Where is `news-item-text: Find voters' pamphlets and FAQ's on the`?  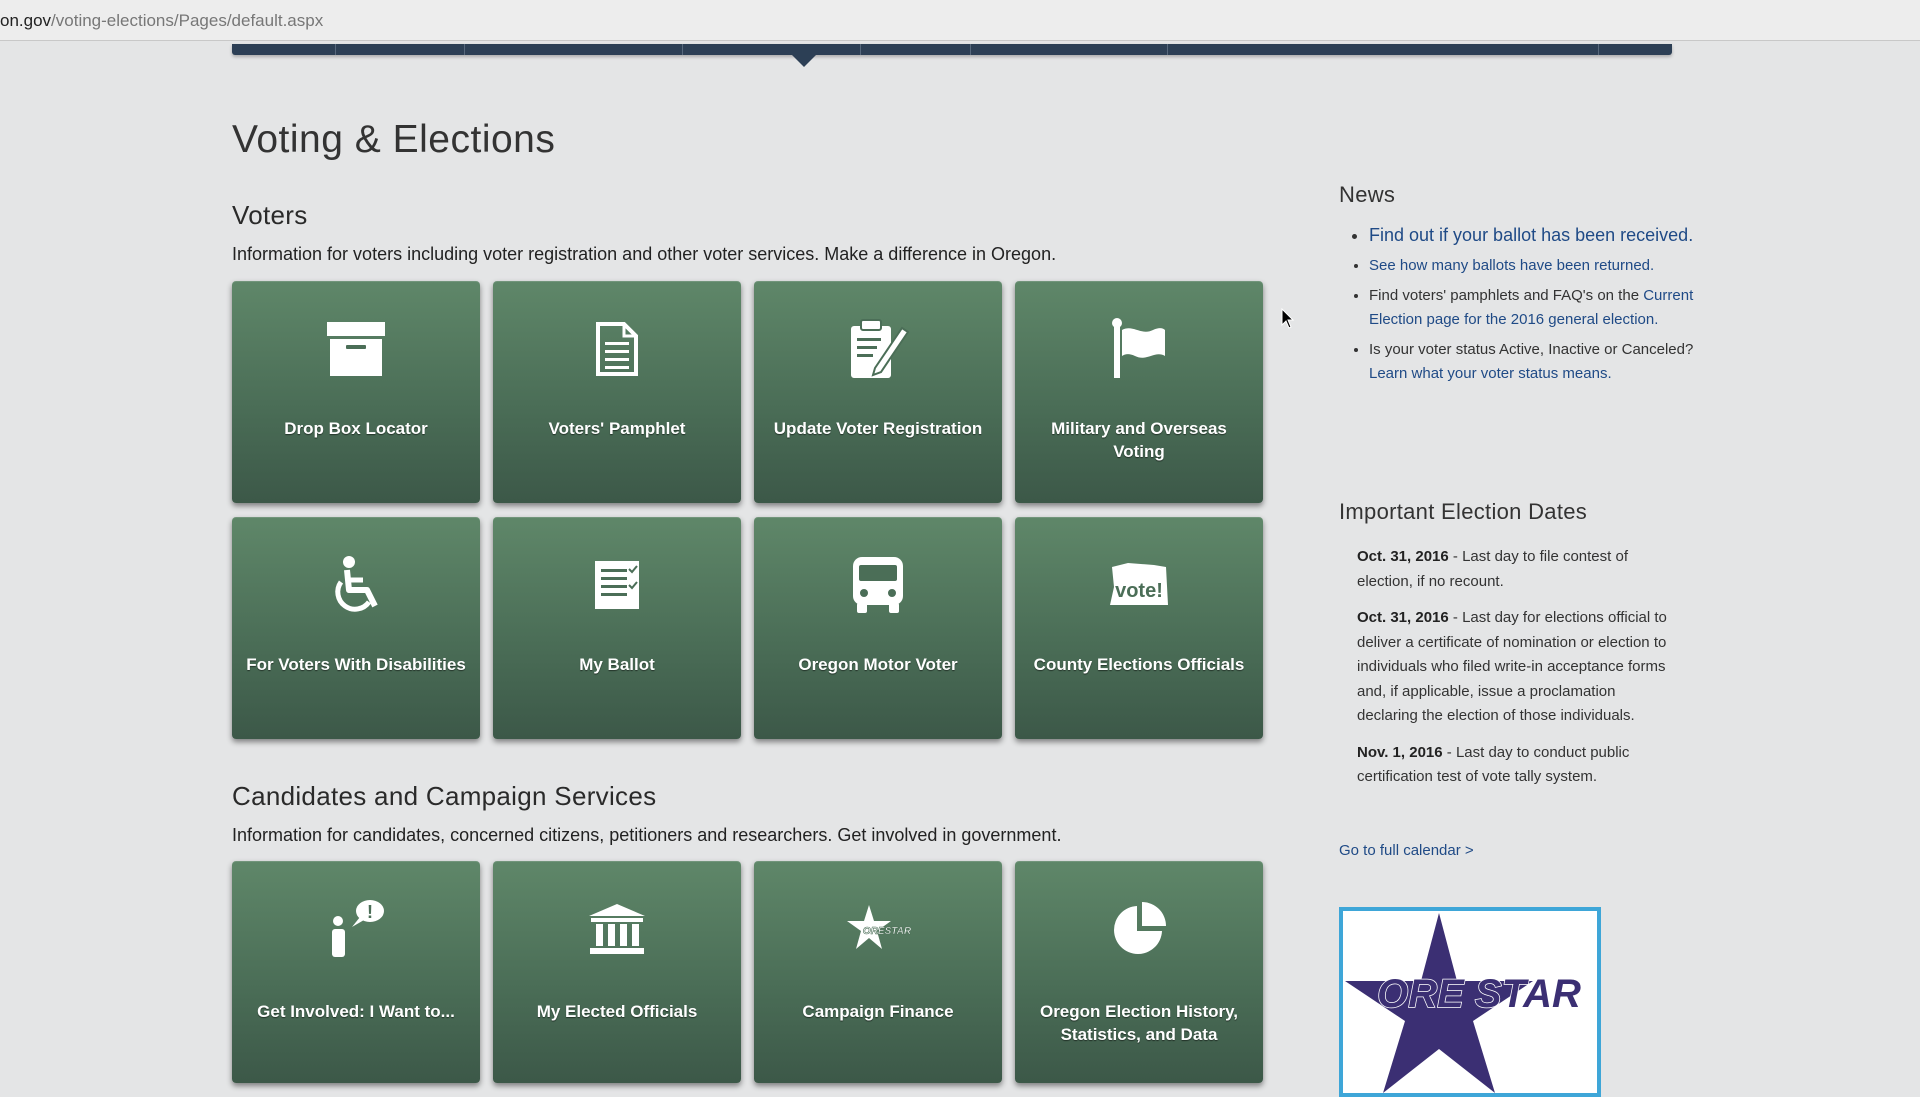
news-item-text: Find voters' pamphlets and FAQ's on the is located at coordinates (1506, 295).